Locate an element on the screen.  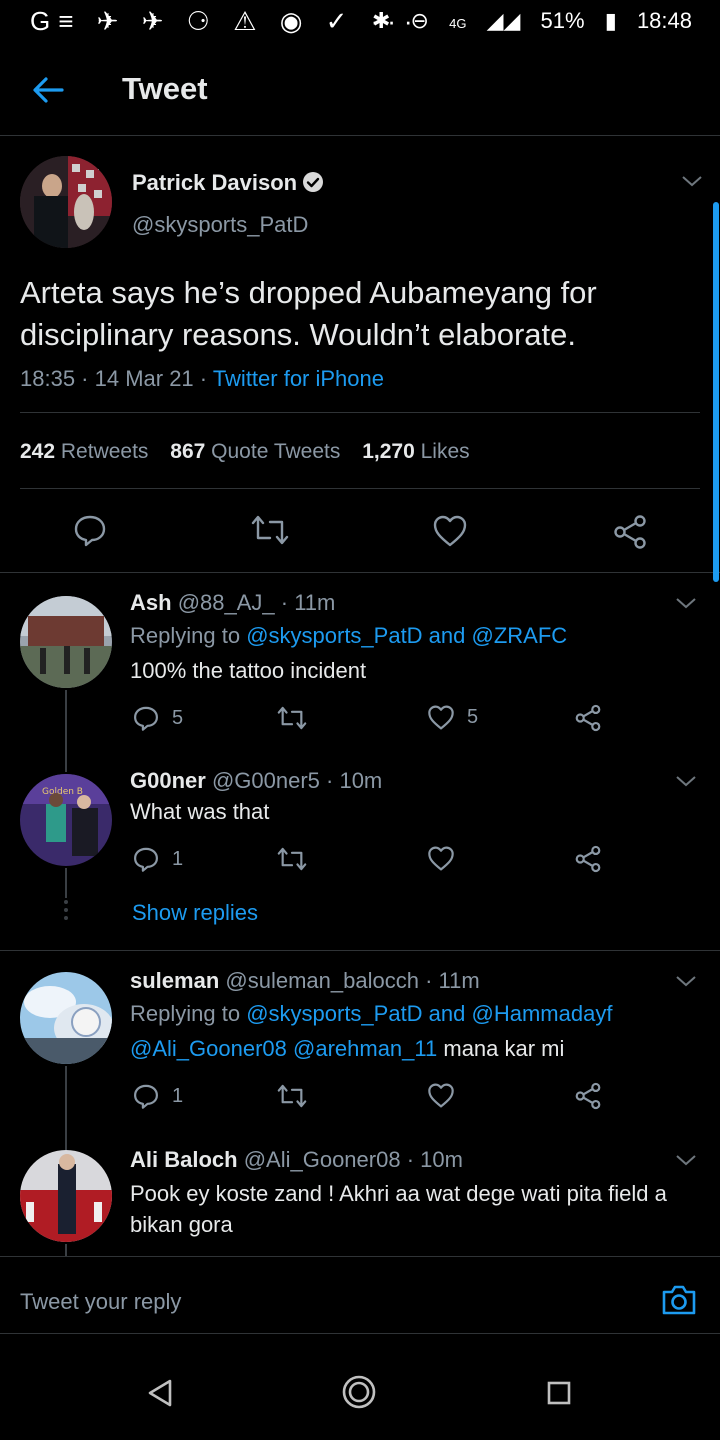
reply-button: 5 is located at coordinates (157, 718).